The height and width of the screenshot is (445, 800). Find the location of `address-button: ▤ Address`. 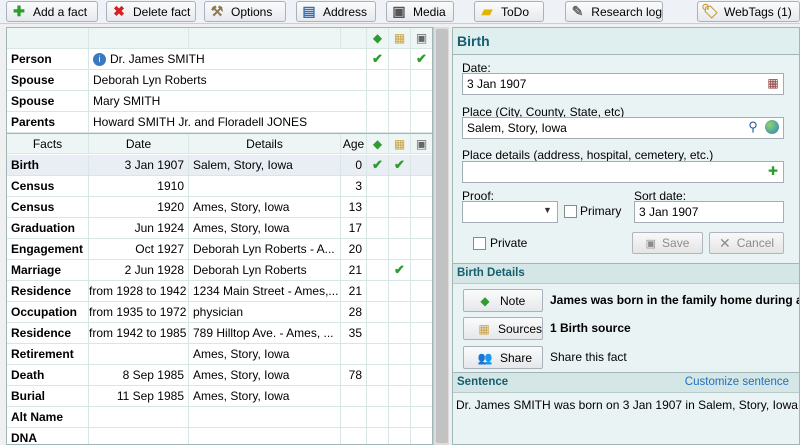

address-button: ▤ Address is located at coordinates (336, 11).